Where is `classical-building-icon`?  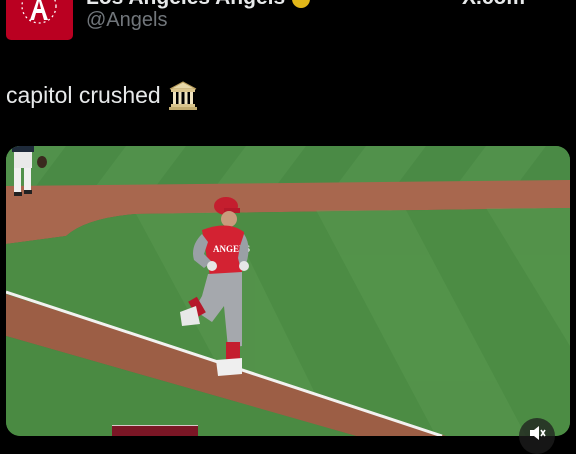 classical-building-icon is located at coordinates (182, 95).